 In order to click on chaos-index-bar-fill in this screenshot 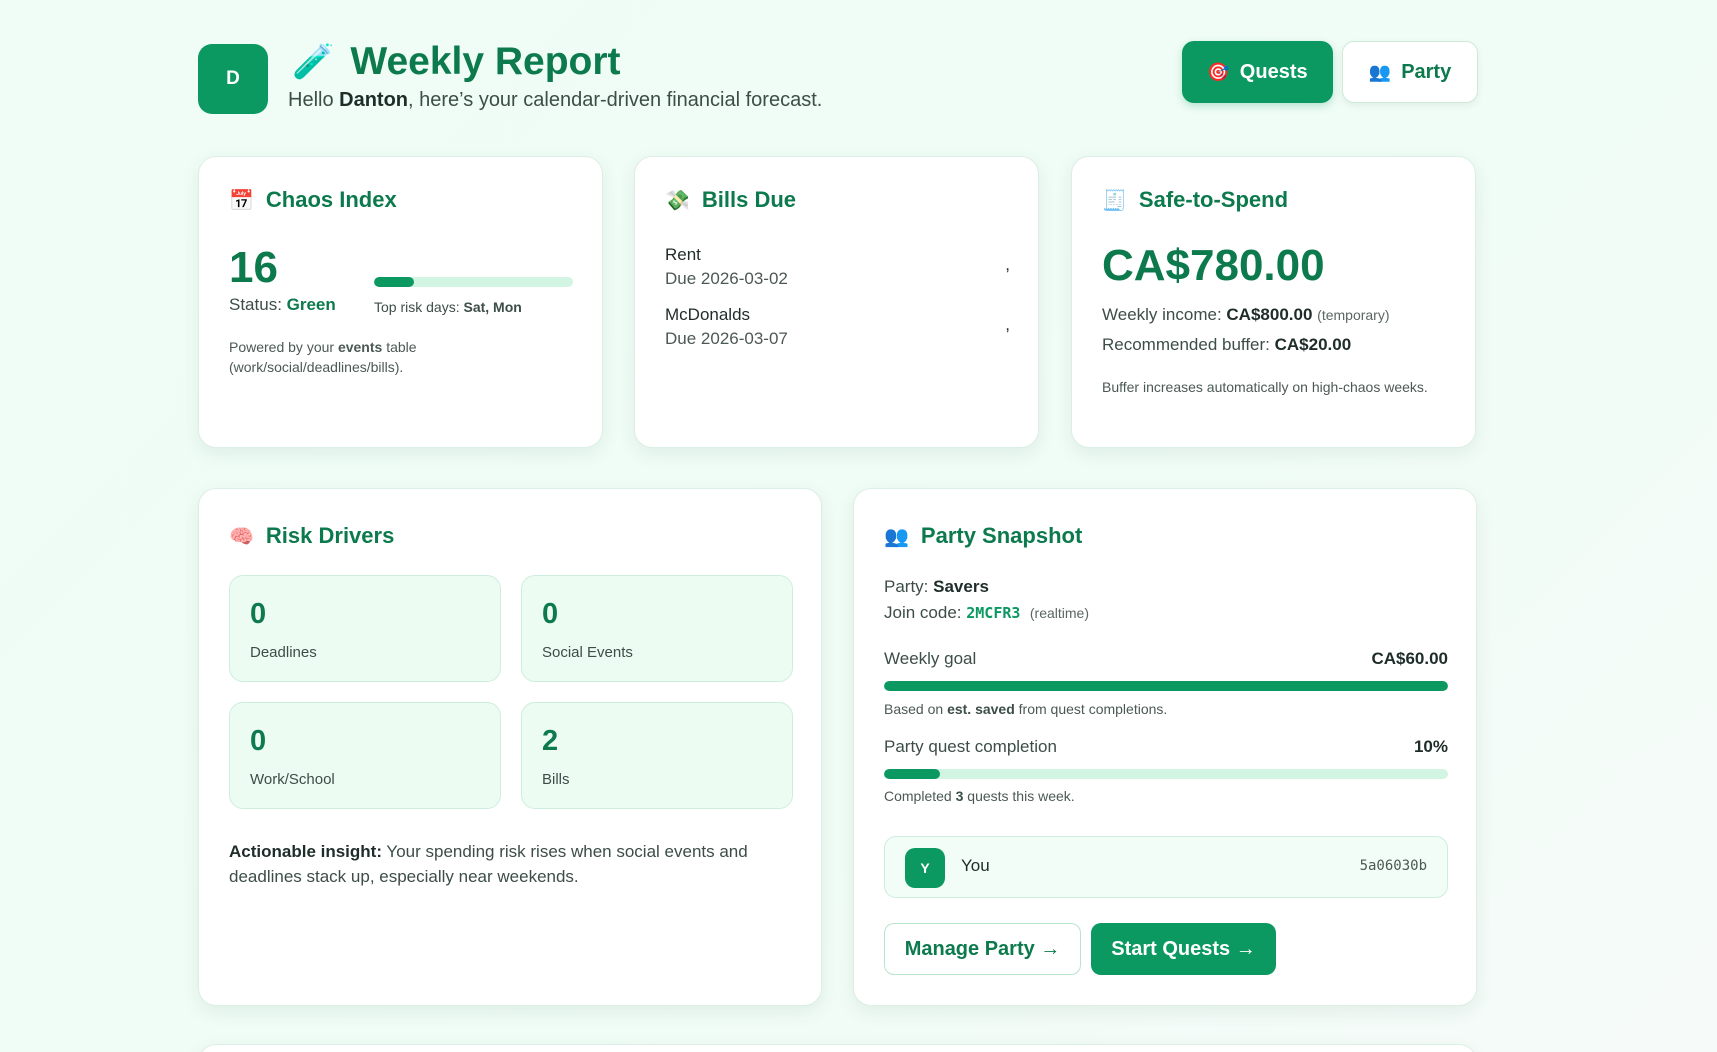, I will do `click(394, 282)`.